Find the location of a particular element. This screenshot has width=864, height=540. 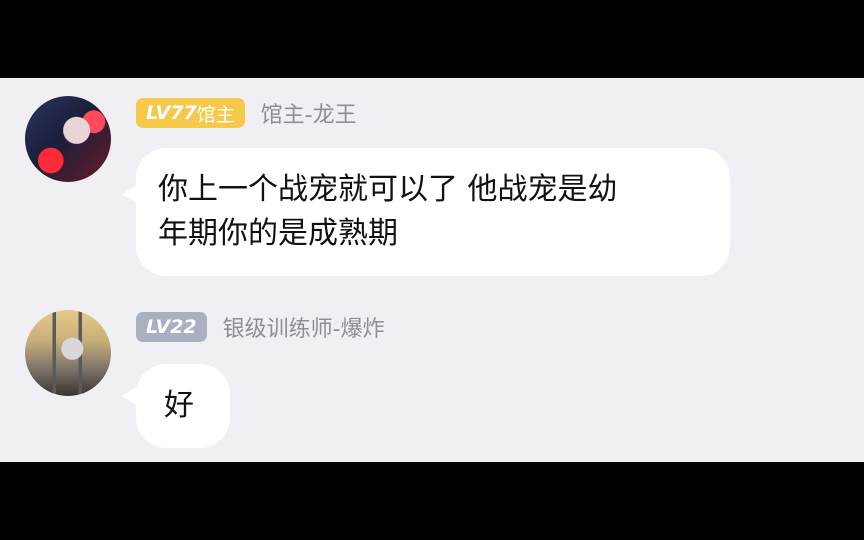

username: 银级训练师-爆炸 is located at coordinates (304, 327).